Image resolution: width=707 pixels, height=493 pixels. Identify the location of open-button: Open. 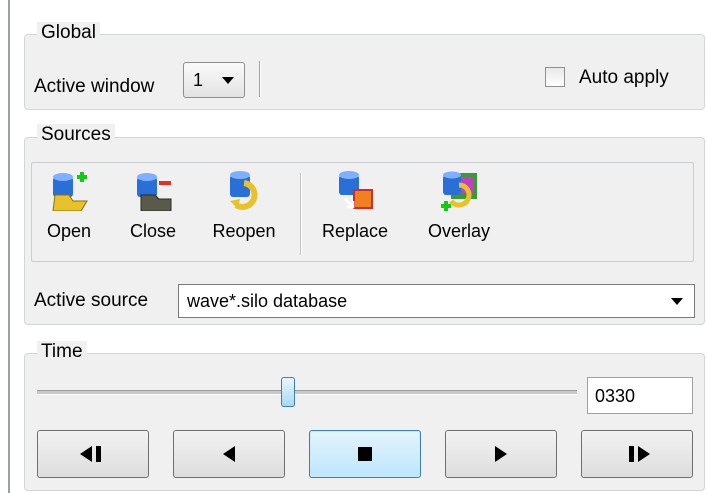
(69, 206).